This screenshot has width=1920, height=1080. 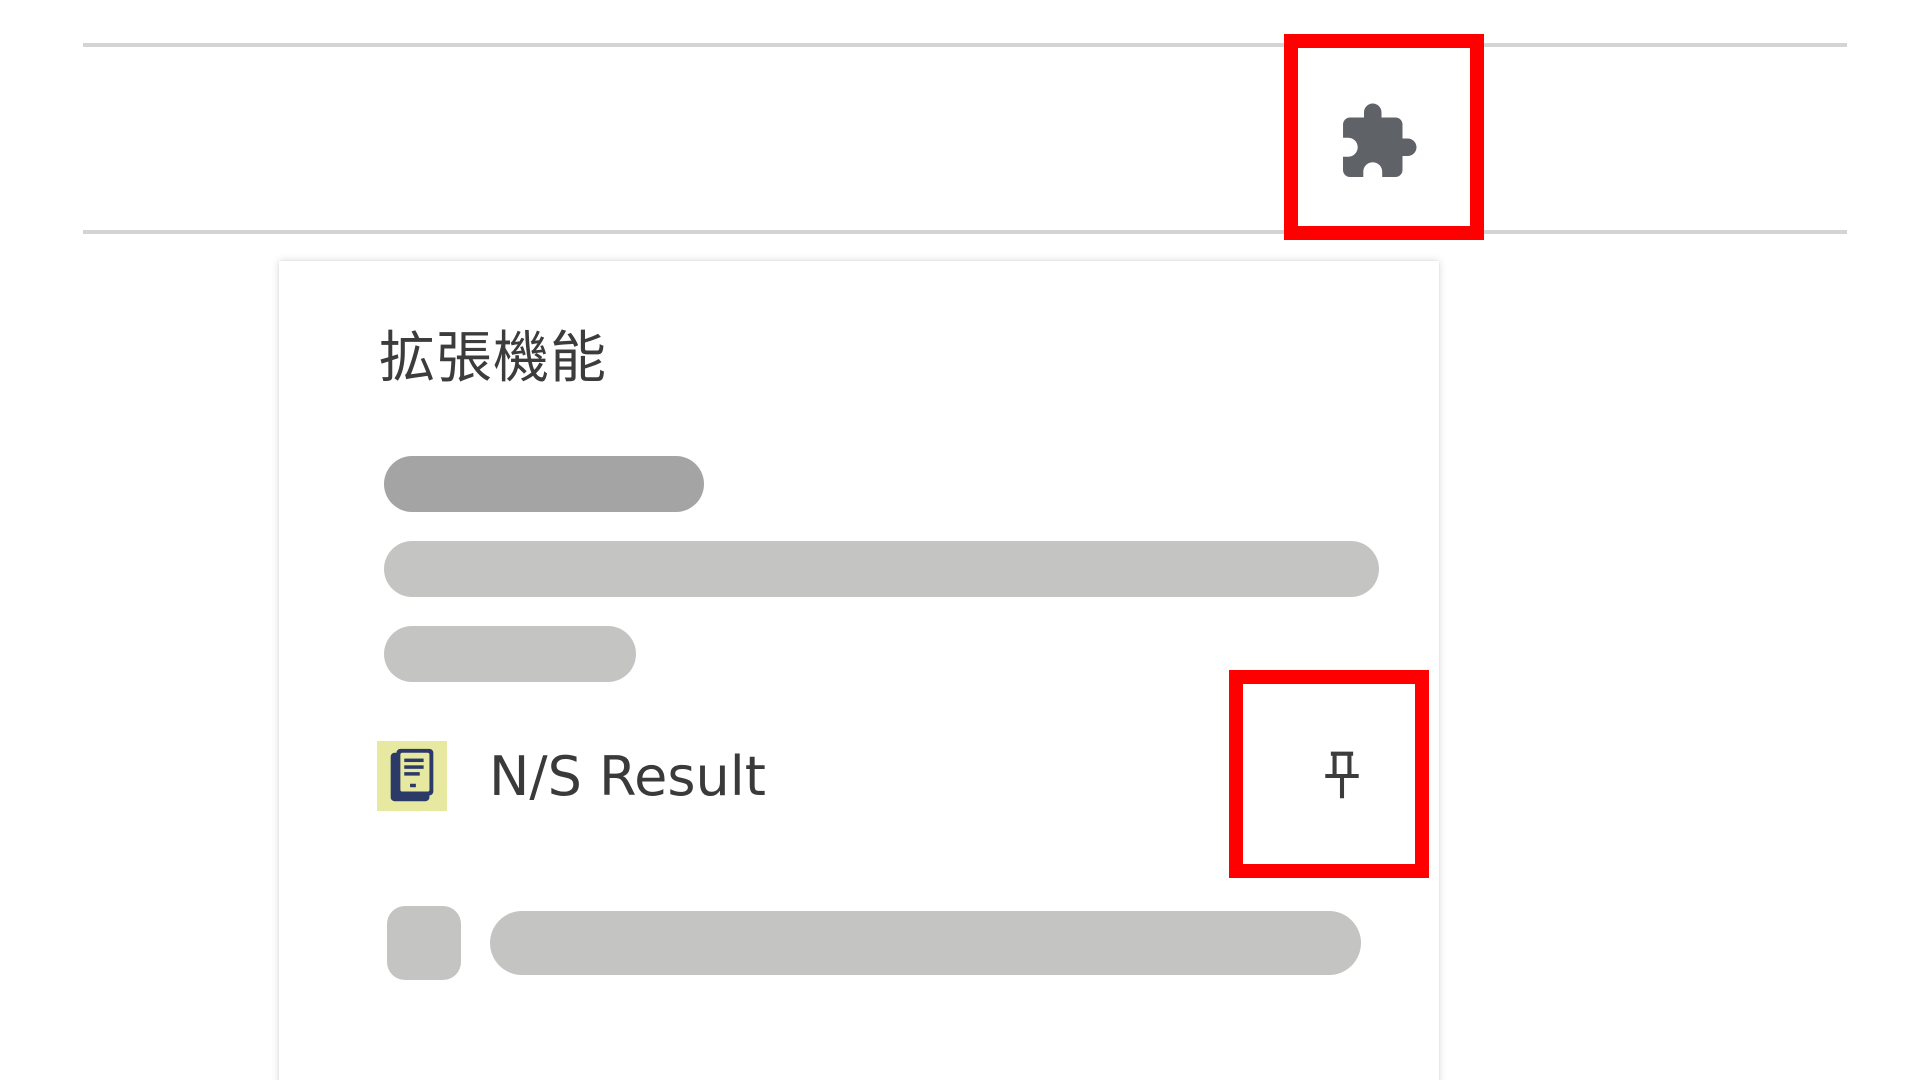 I want to click on popup-title: 拡張機能, so click(x=493, y=358).